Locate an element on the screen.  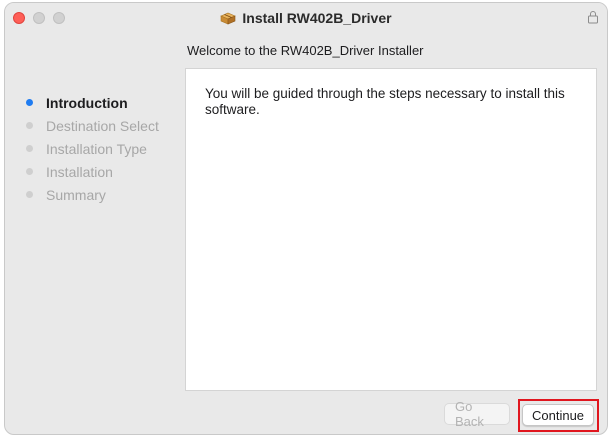
close-window-button is located at coordinates (19, 18).